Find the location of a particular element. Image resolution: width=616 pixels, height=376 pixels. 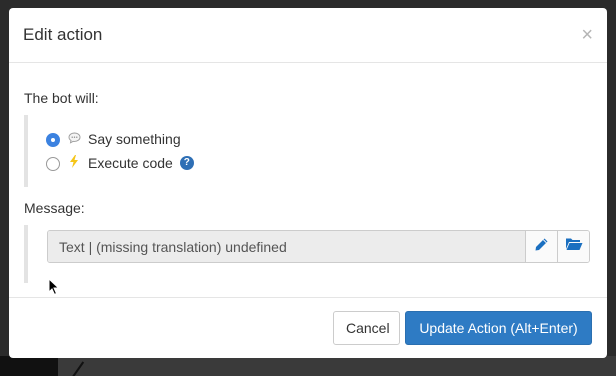

message-input-group is located at coordinates (318, 246).